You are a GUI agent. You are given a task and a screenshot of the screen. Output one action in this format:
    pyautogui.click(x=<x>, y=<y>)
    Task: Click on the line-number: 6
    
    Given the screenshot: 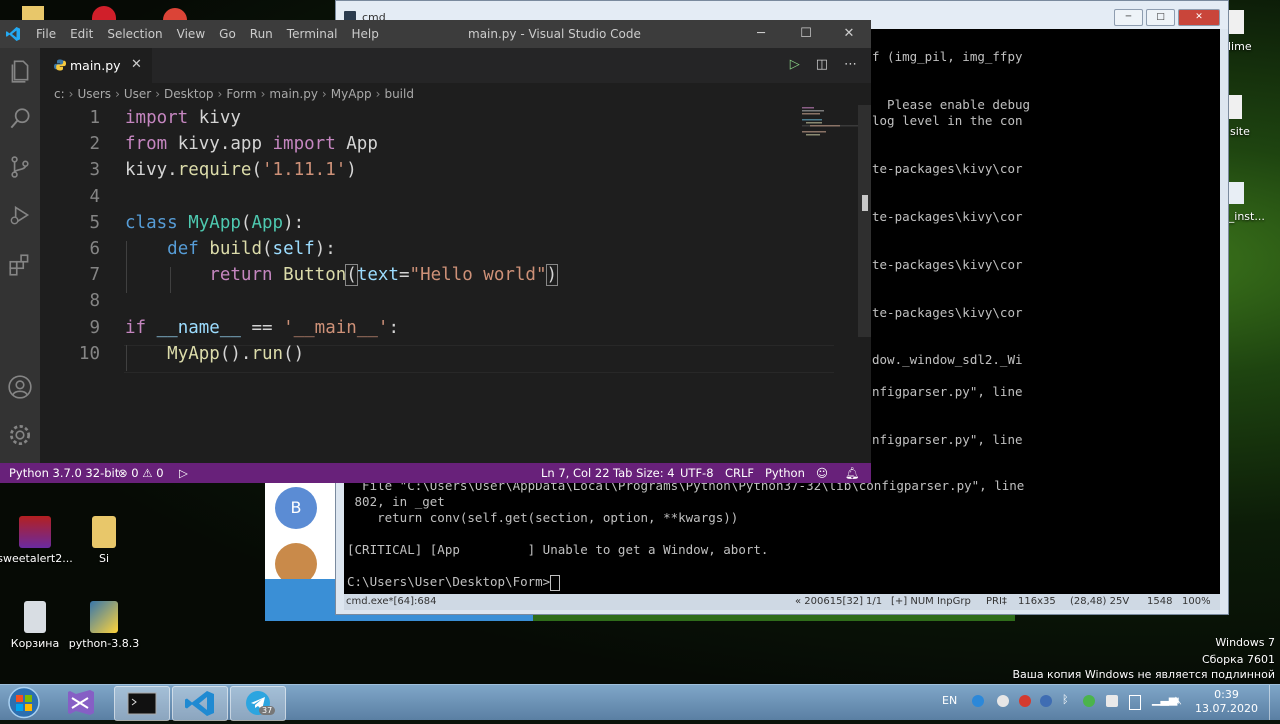 What is the action you would take?
    pyautogui.click(x=94, y=249)
    